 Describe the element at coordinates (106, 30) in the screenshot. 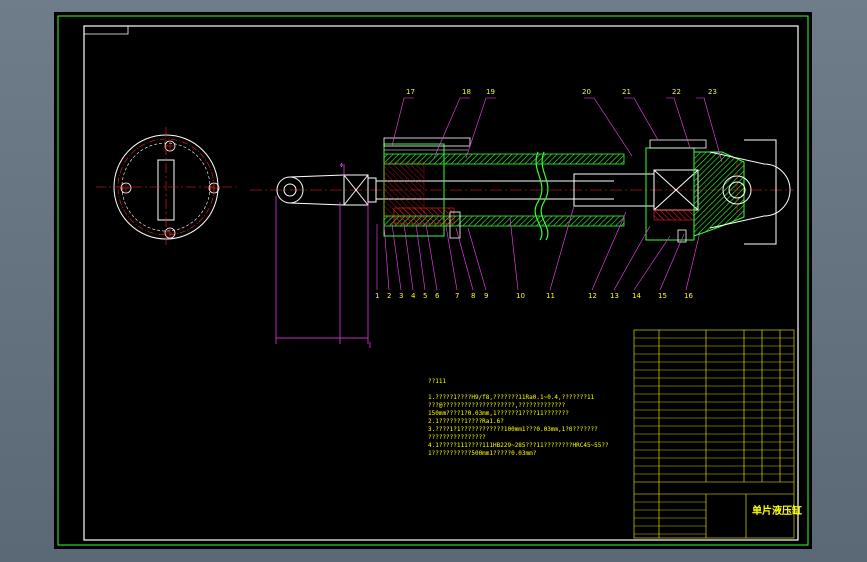

I see `corner-mark` at that location.